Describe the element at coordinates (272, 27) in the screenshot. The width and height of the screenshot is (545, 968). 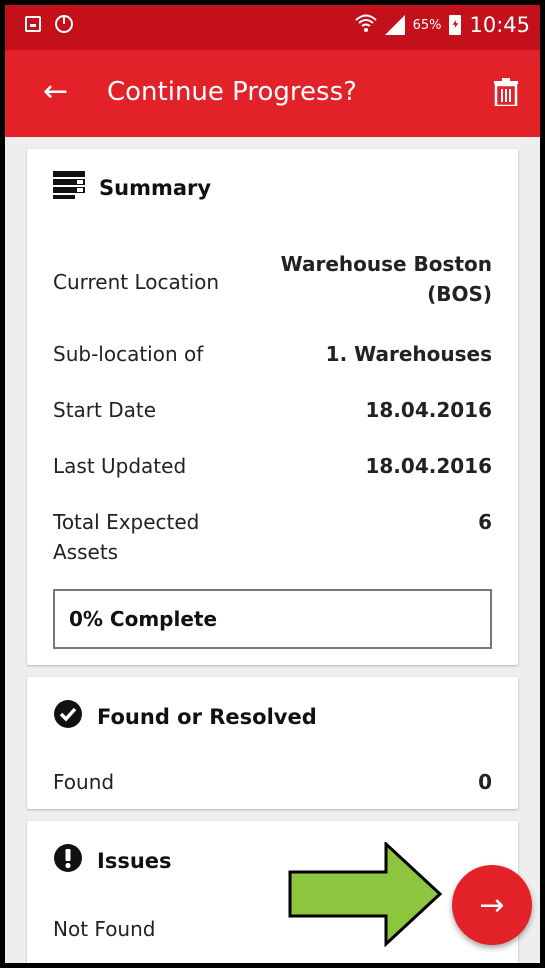
I see `status-bar: 65% 10:45` at that location.